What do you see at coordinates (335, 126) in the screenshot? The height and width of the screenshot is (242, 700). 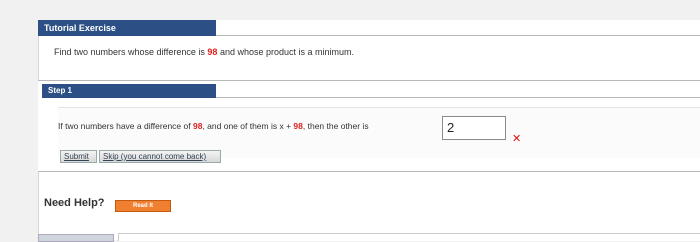 I see `question-suffix: , then the other is` at bounding box center [335, 126].